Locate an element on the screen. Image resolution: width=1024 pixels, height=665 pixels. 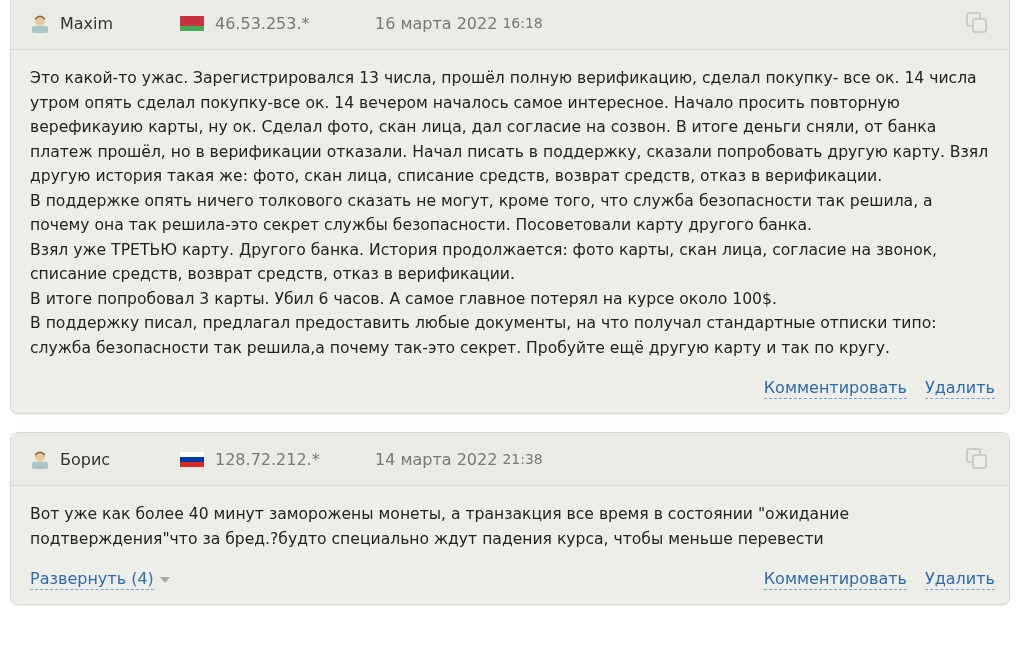
comment-text: Вот уже как более 40 минут заморожены монеты, а транзакция все время в состоянии "ожидание подтверждения"что за бред.?будто специально ждут падения курса, чтобы меньше перевести is located at coordinates (440, 527).